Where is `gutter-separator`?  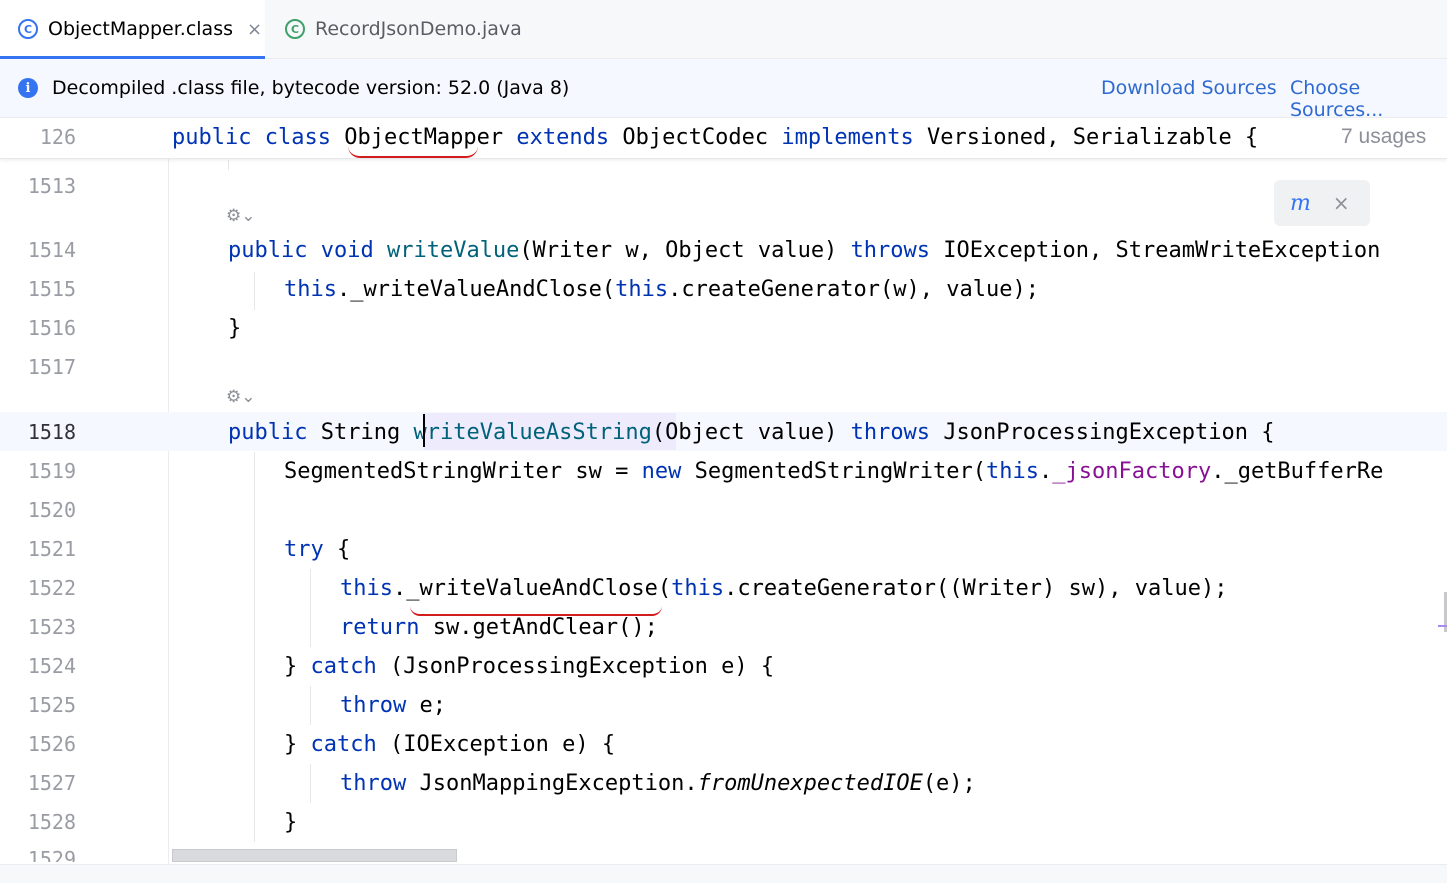 gutter-separator is located at coordinates (168, 511).